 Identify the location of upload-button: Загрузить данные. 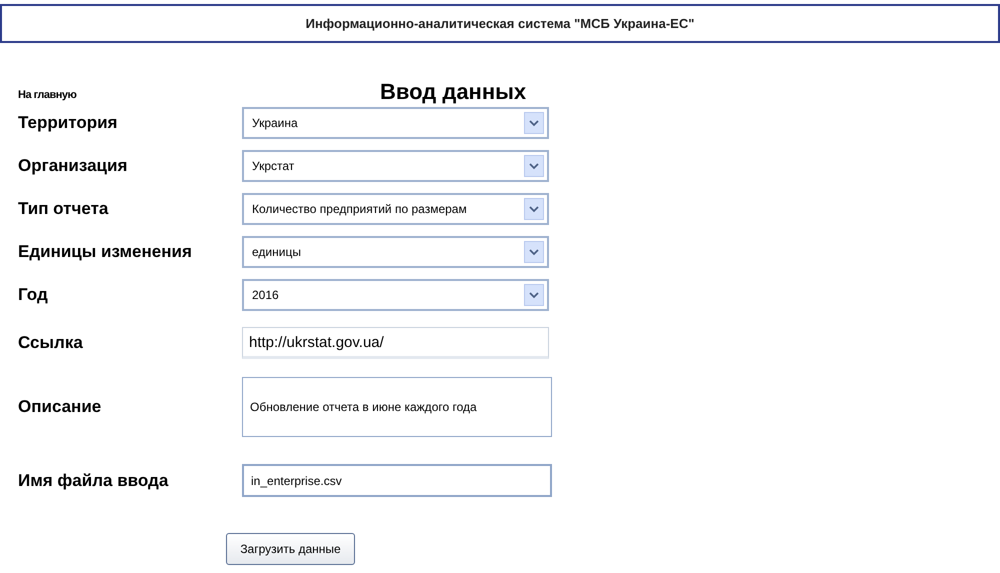
(290, 549).